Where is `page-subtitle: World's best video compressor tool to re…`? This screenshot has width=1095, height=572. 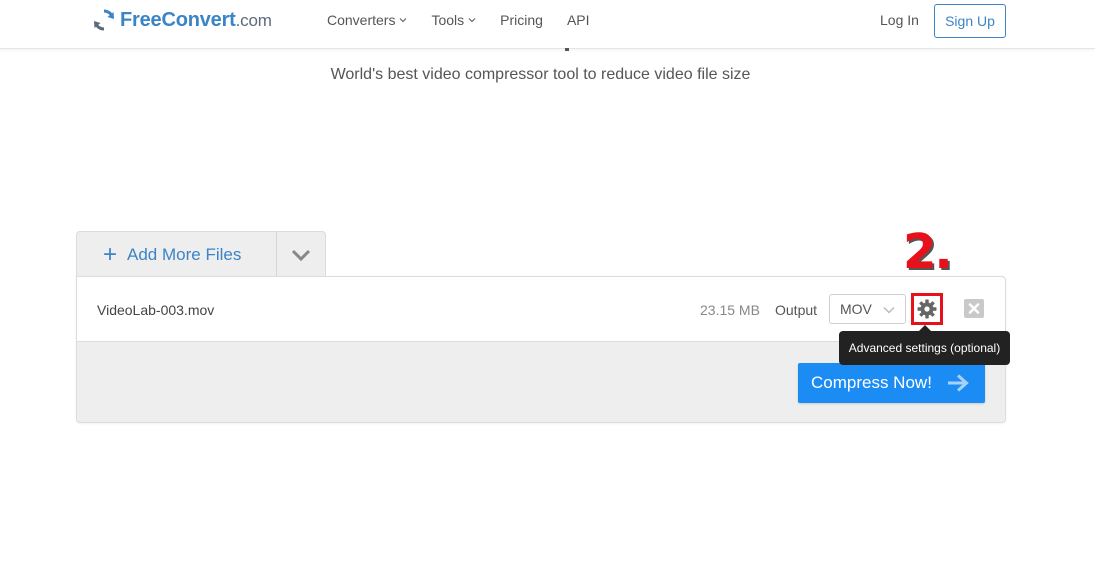
page-subtitle: World's best video compressor tool to re… is located at coordinates (540, 74).